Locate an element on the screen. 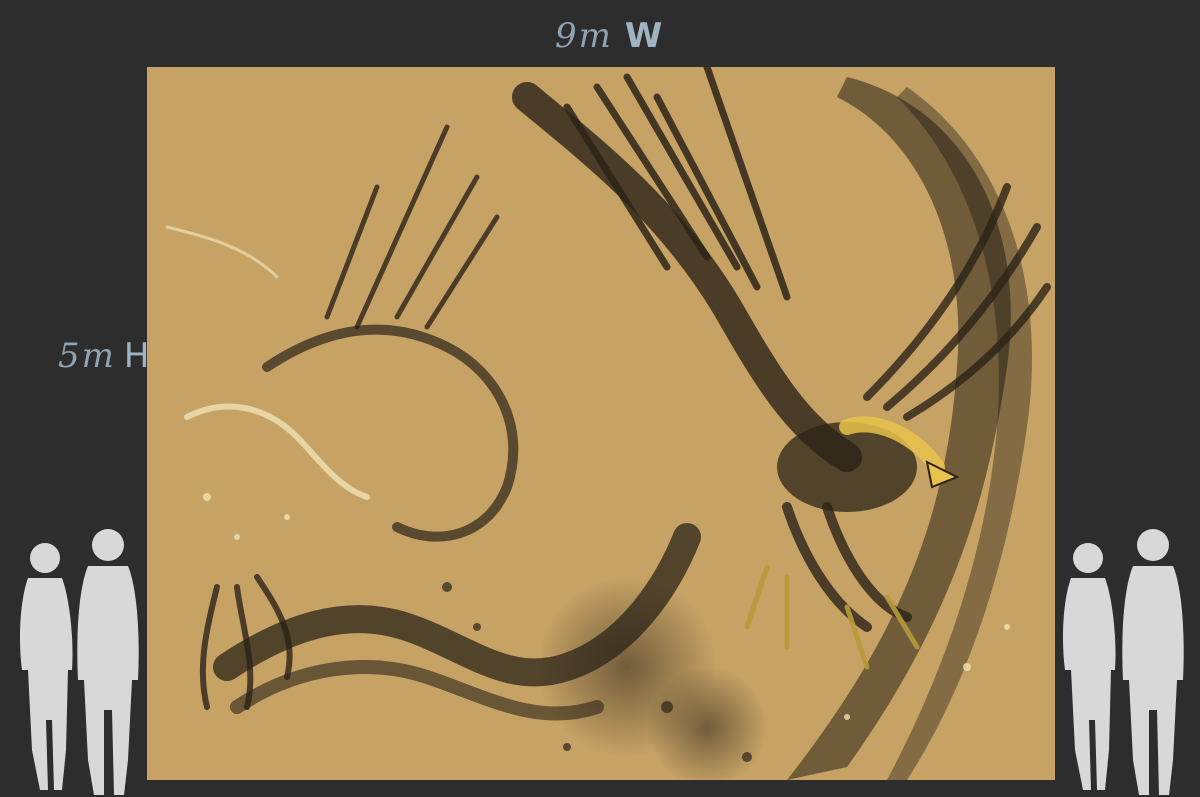  width-dimension-label: 9m W is located at coordinates (609, 36).